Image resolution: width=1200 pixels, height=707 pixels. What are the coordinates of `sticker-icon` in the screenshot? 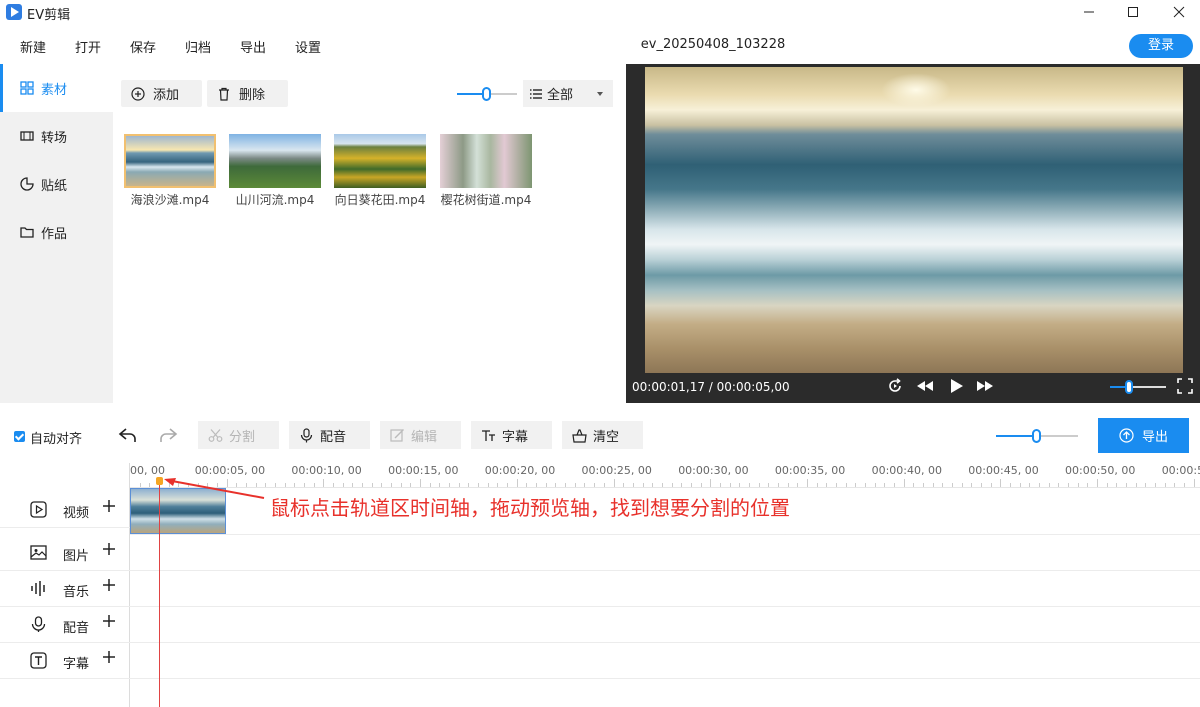 It's located at (27, 184).